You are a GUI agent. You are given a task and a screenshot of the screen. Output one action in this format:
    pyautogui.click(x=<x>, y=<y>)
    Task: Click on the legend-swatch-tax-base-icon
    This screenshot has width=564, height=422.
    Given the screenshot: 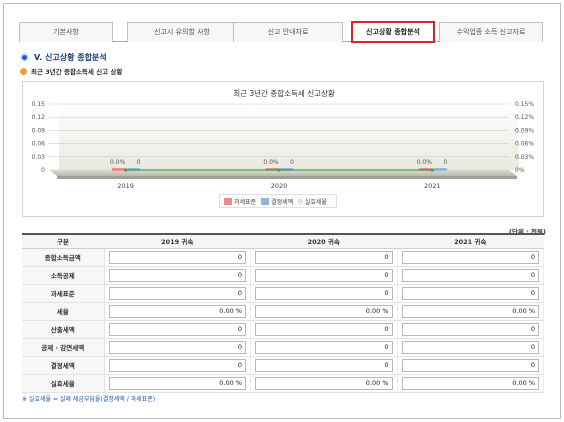 What is the action you would take?
    pyautogui.click(x=228, y=201)
    